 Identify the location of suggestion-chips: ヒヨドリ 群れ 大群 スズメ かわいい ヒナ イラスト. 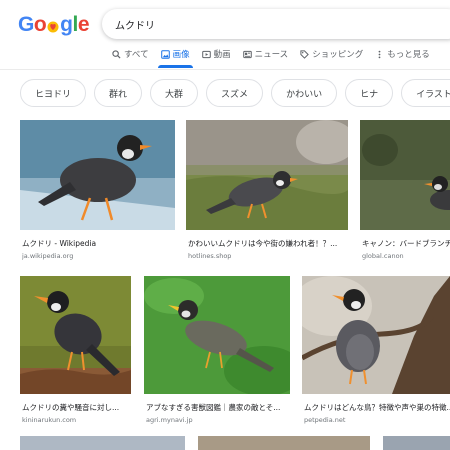
(235, 93).